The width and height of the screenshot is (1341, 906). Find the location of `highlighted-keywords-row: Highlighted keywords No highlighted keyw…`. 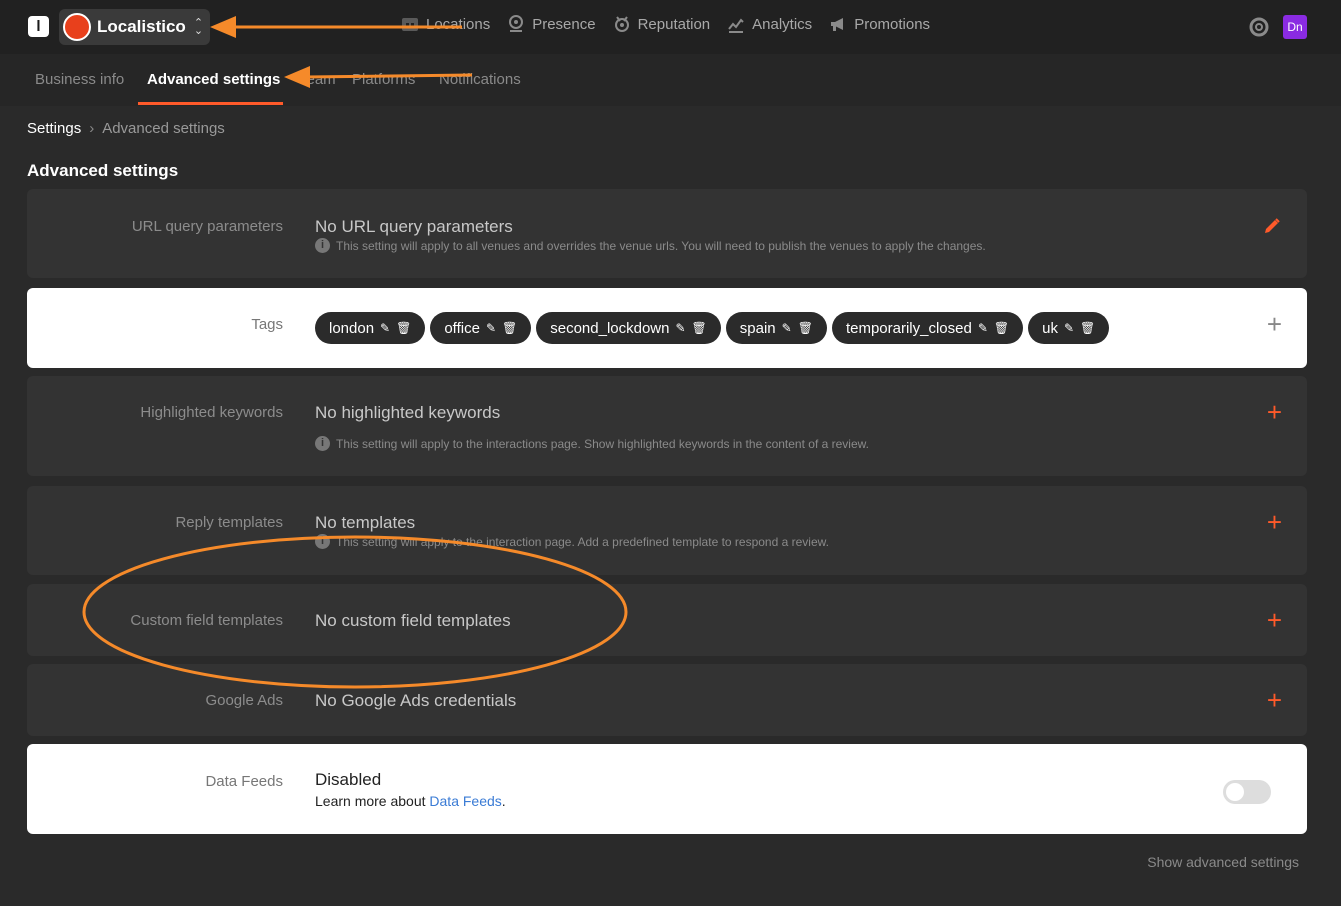

highlighted-keywords-row: Highlighted keywords No highlighted keyw… is located at coordinates (667, 426).